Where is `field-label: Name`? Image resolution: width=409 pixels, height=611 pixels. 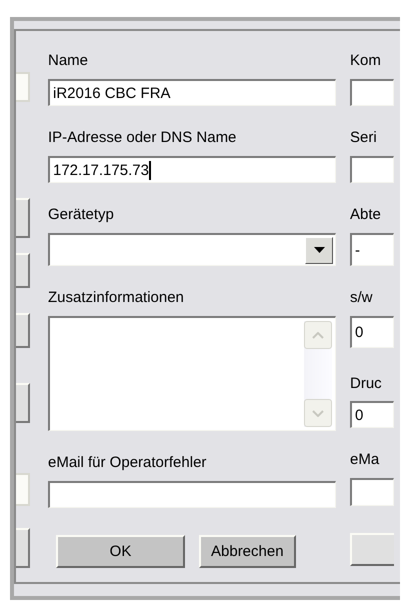
field-label: Name is located at coordinates (69, 61).